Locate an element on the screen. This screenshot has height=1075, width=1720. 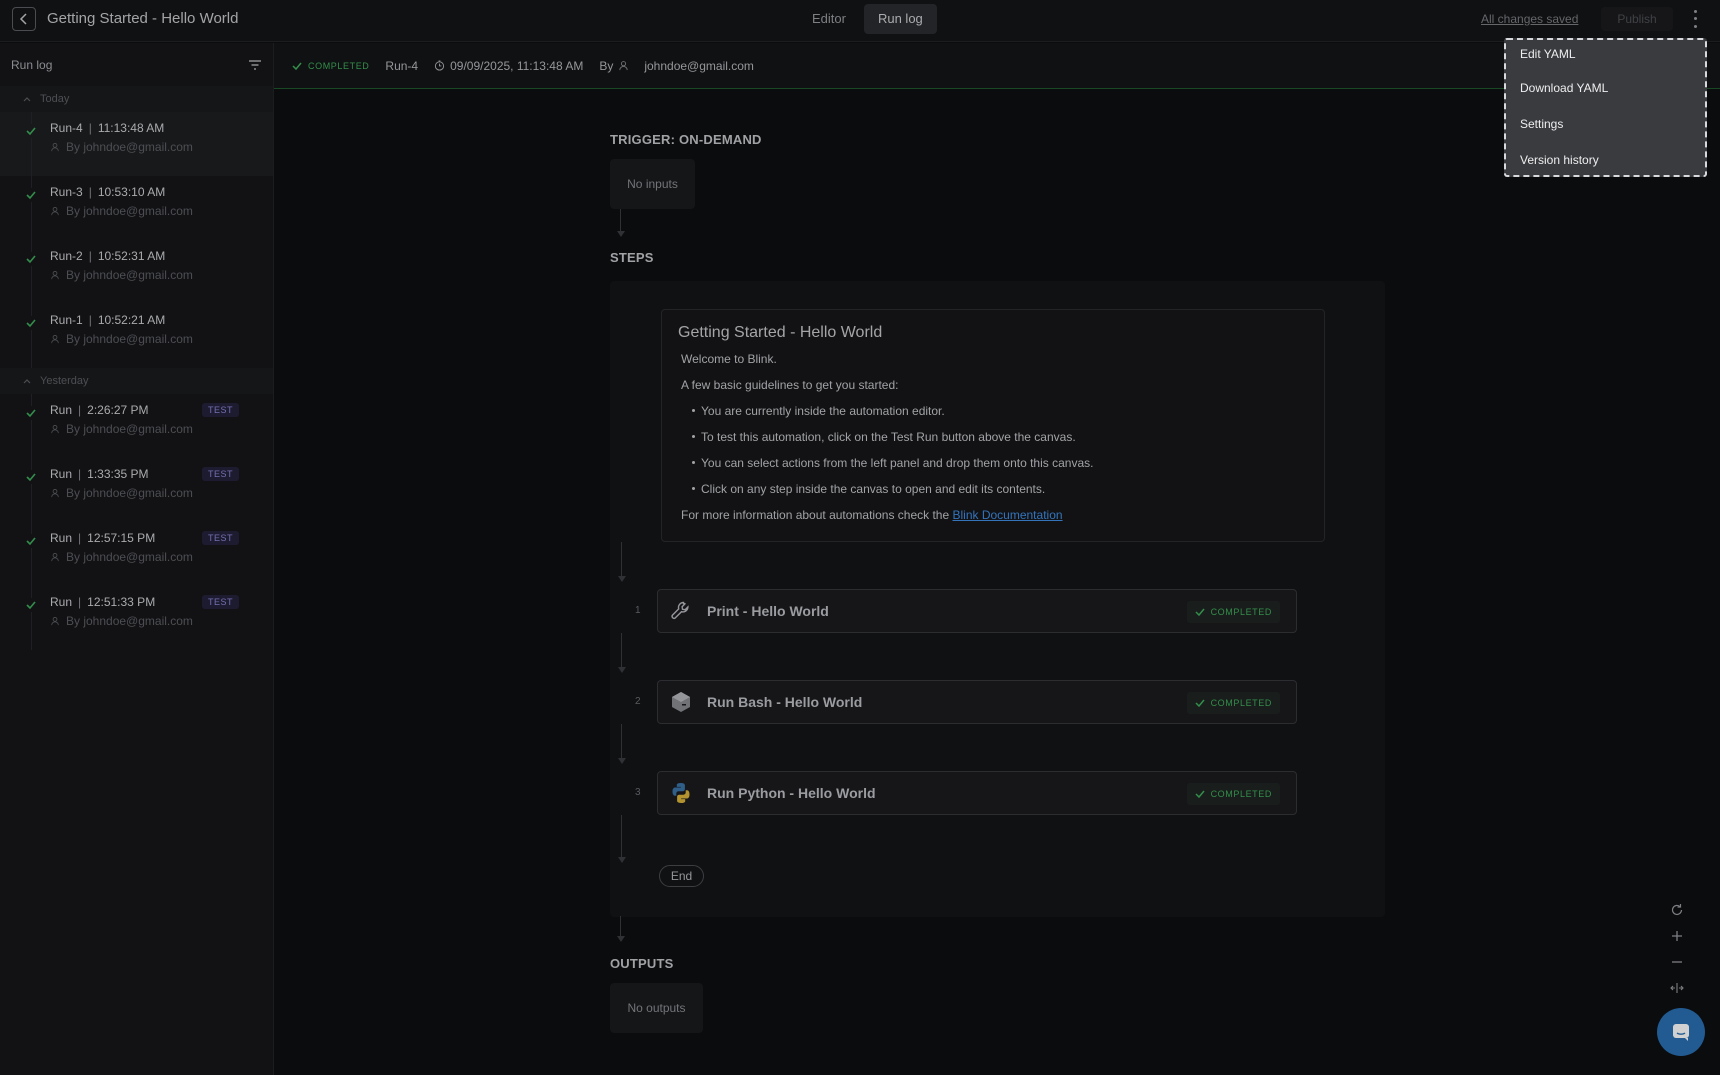
fit-view-icon is located at coordinates (1677, 988).